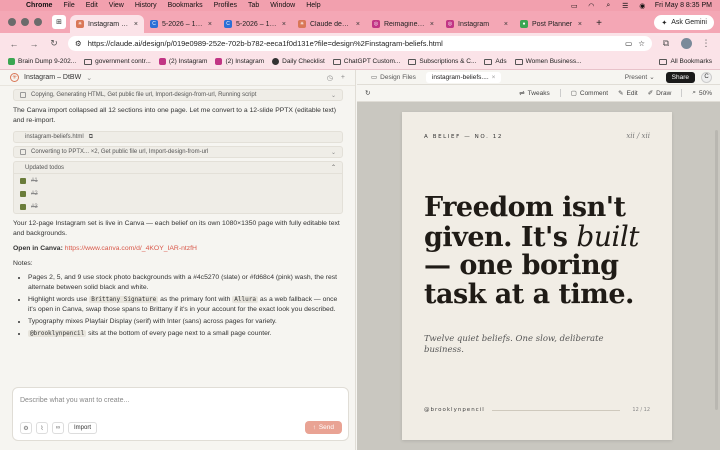 The width and height of the screenshot is (720, 450). I want to click on design-tabs-actions: Present ⌄ Share C, so click(666, 77).